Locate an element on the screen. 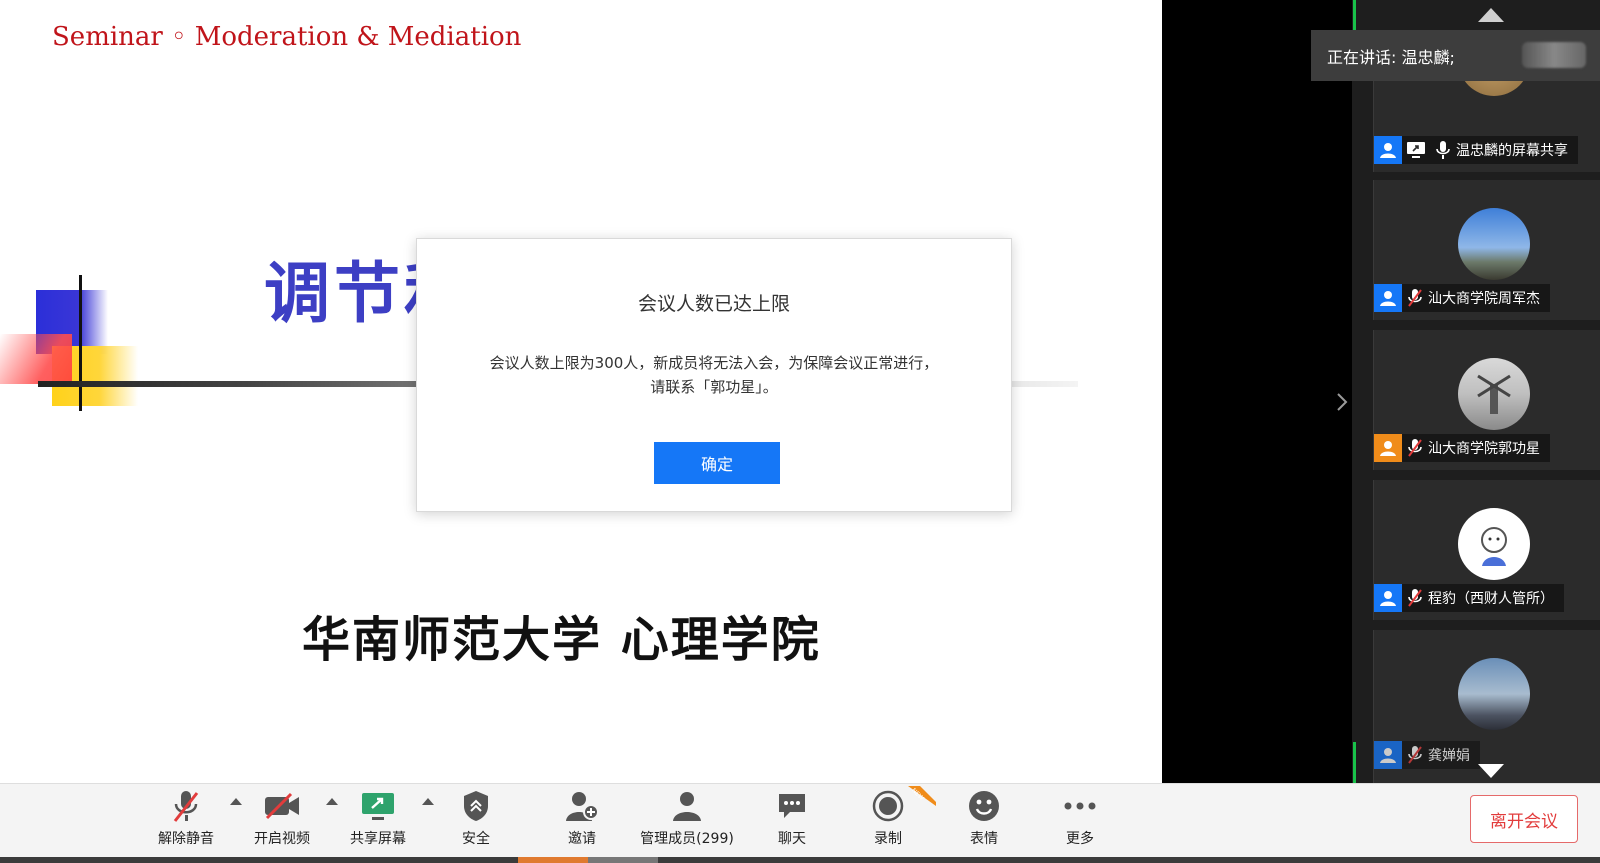  audio-options-caret-icon is located at coordinates (236, 801).